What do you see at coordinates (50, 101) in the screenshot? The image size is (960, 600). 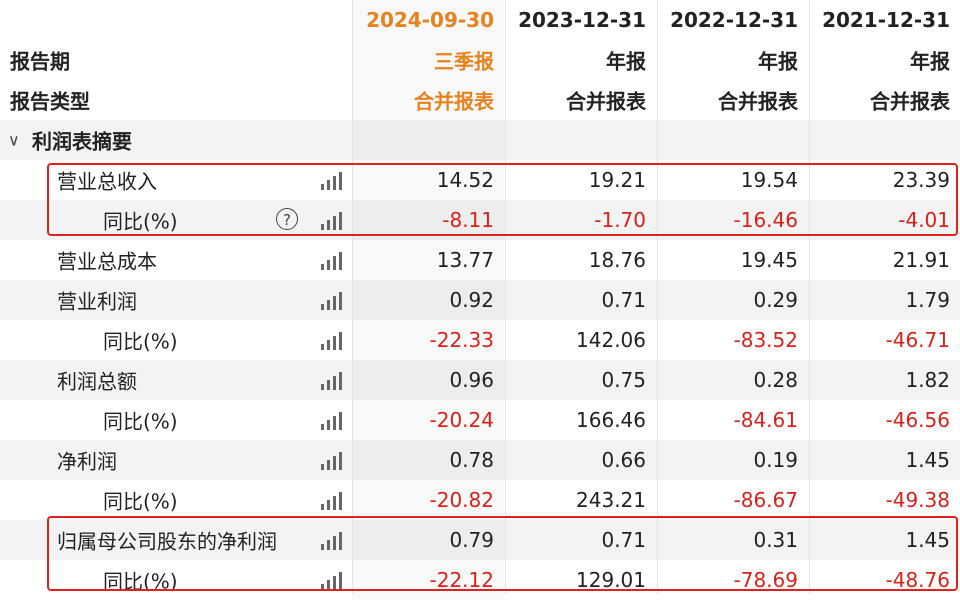 I see `type-label: 报告类型` at bounding box center [50, 101].